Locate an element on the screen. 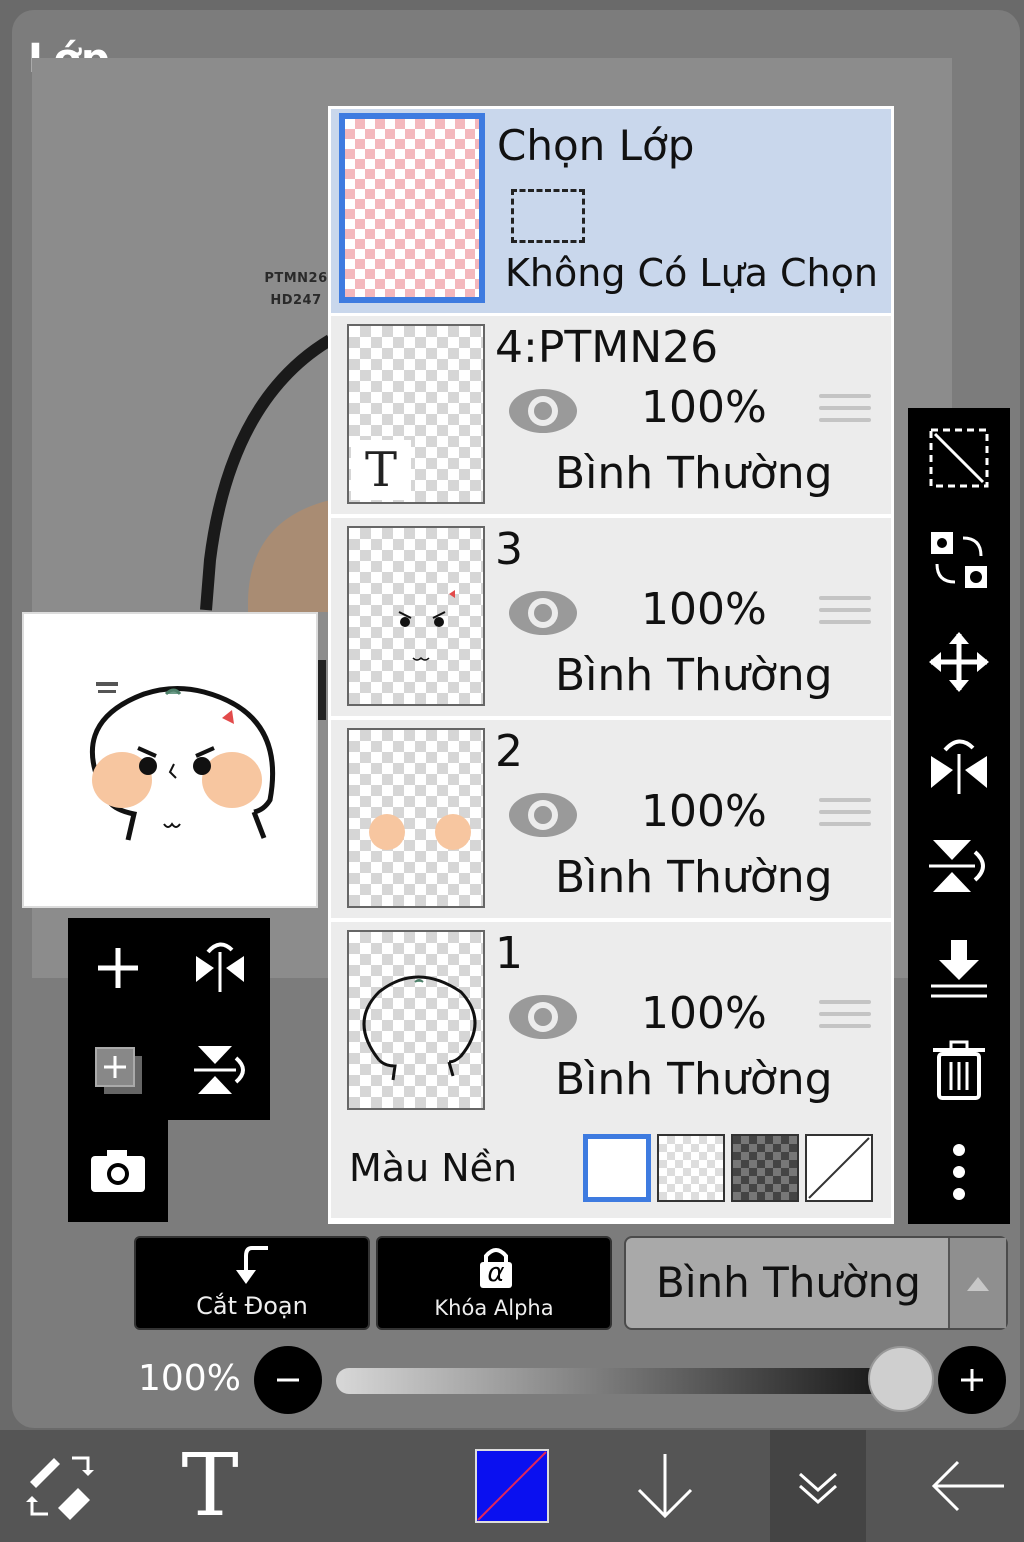  opacity-slider-knob is located at coordinates (901, 1379).